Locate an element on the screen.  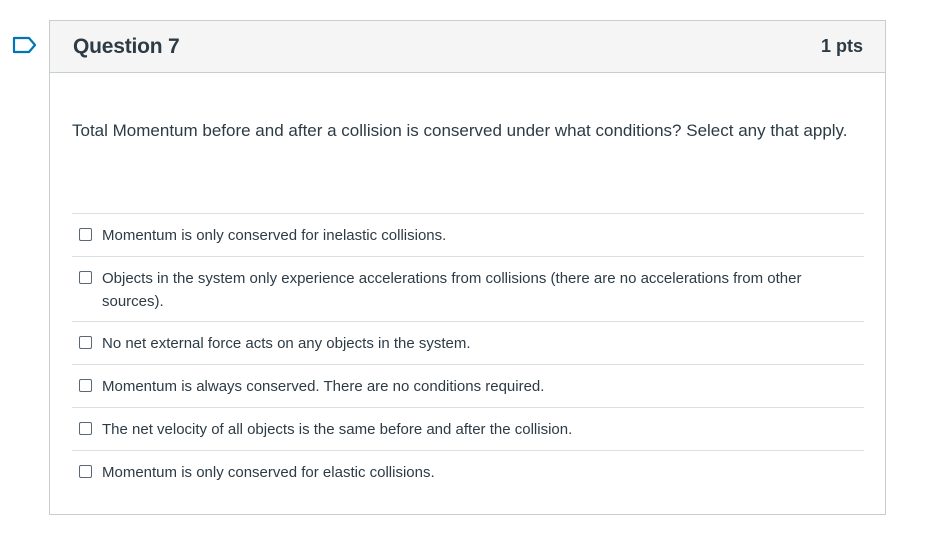
flag-question-icon is located at coordinates (25, 45).